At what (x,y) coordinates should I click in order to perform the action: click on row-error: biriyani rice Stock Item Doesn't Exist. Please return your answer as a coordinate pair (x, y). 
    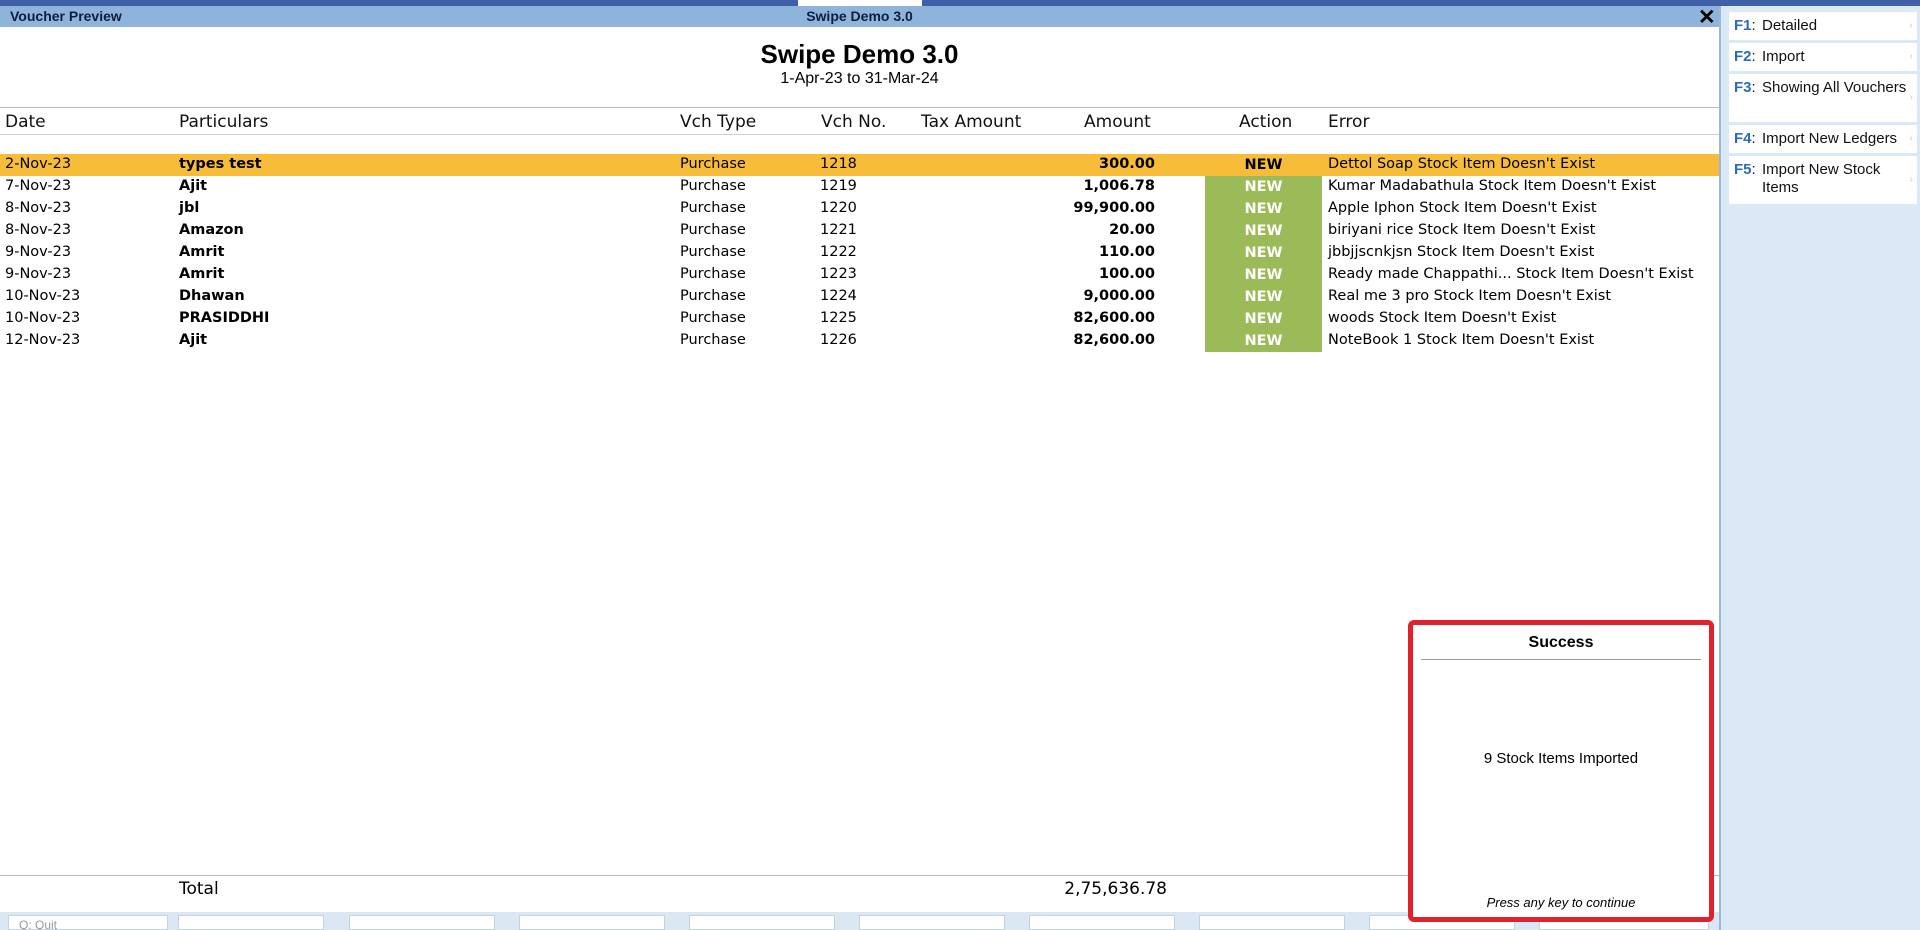
    Looking at the image, I should click on (1462, 230).